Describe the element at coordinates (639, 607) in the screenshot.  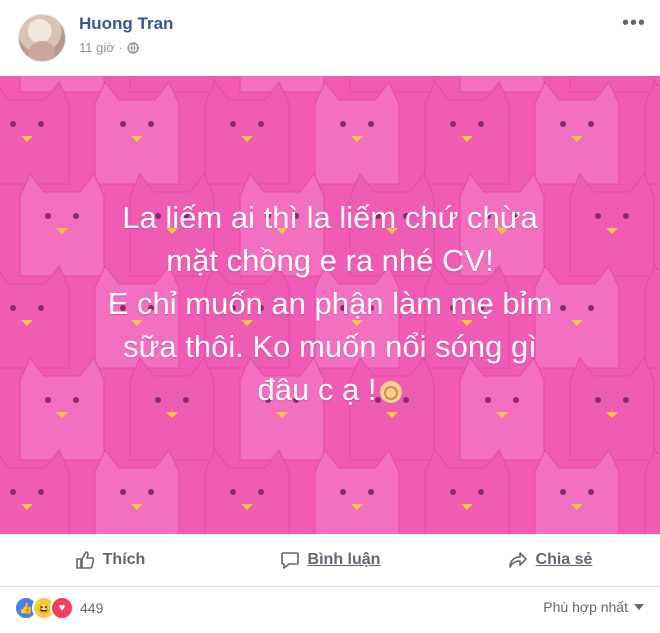
I see `caret-down-icon` at that location.